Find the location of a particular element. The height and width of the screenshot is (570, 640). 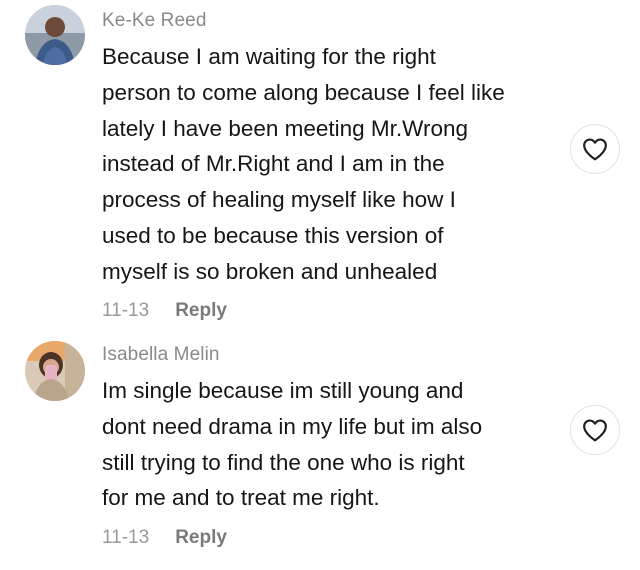

comment-text-line: used to be because this version of is located at coordinates (273, 235).